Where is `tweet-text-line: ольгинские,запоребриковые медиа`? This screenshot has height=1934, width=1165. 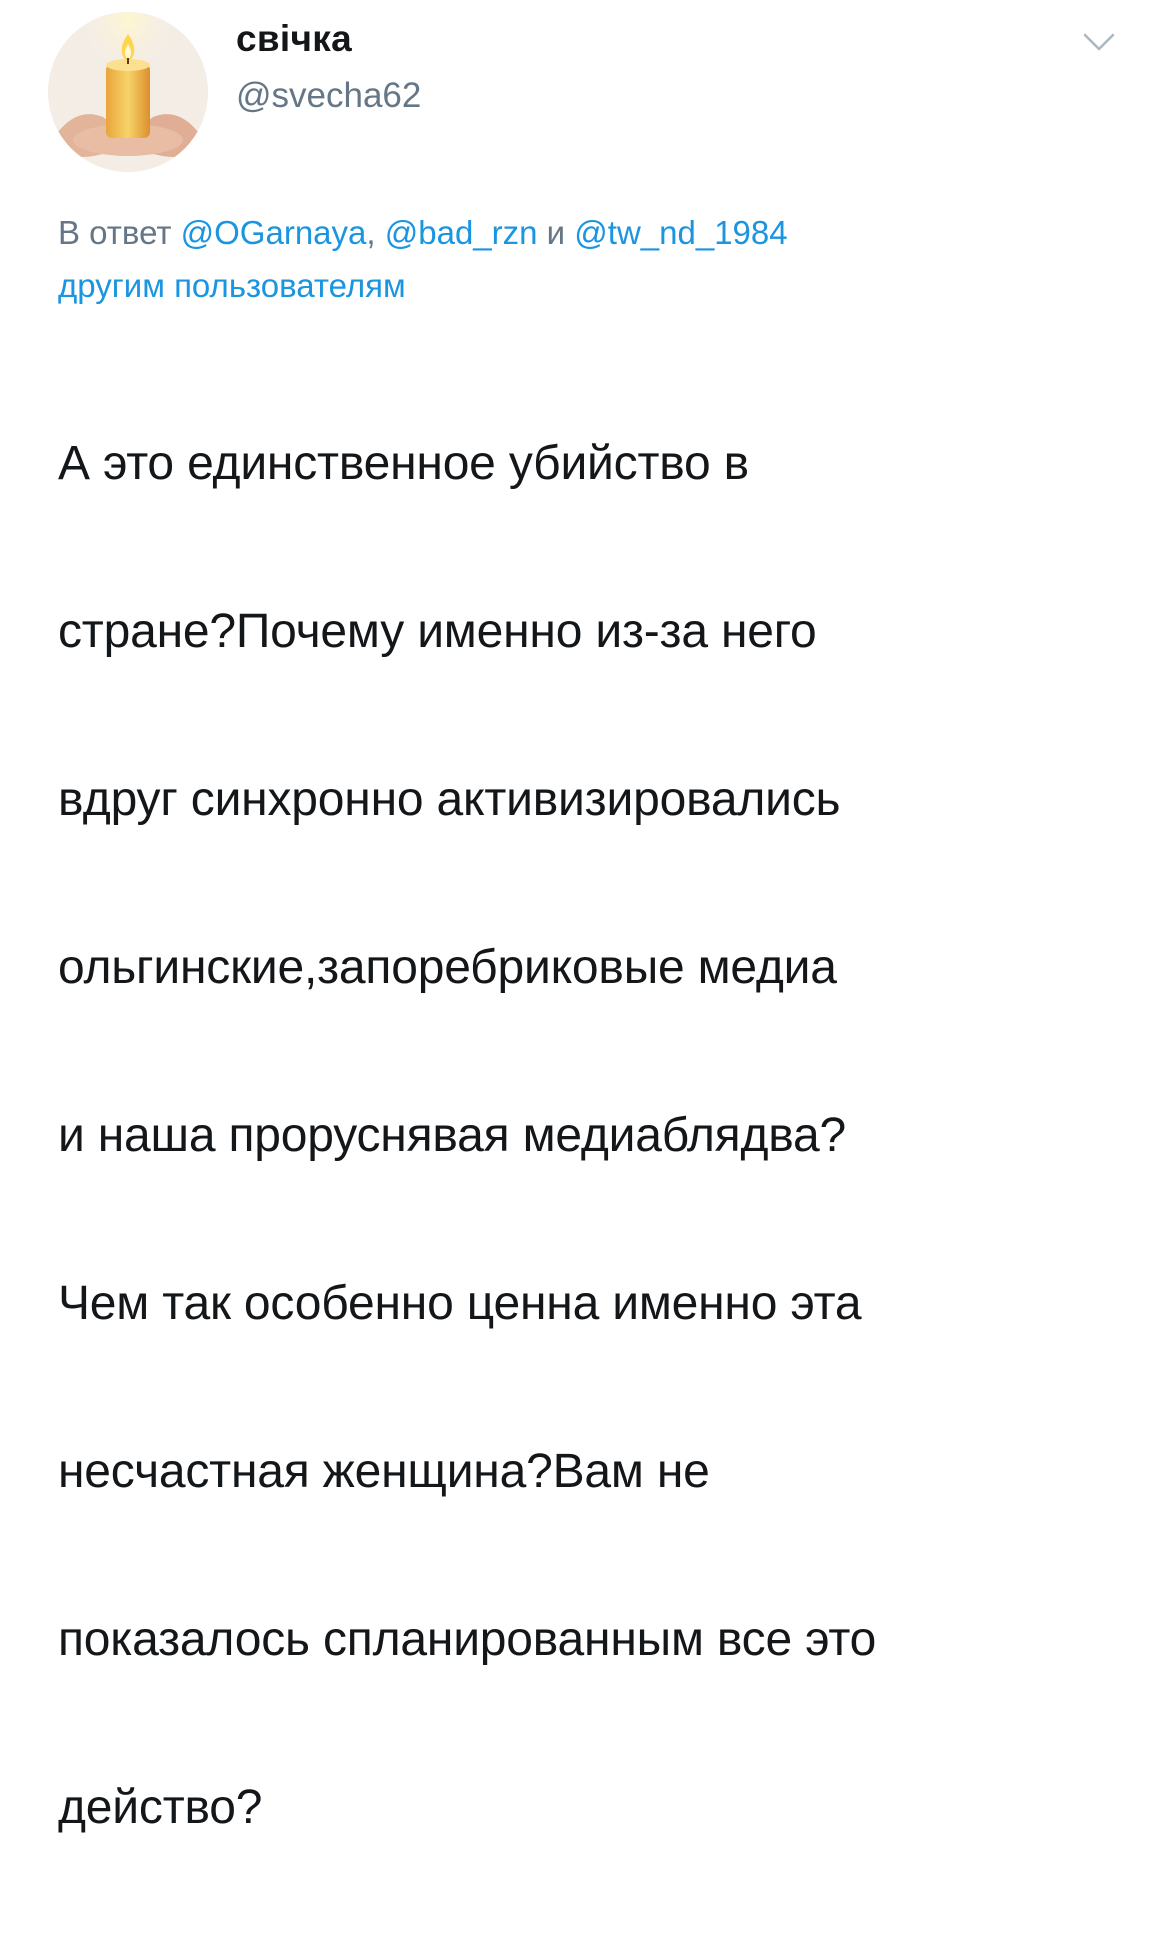 tweet-text-line: ольгинские,запоребриковые медиа is located at coordinates (447, 967).